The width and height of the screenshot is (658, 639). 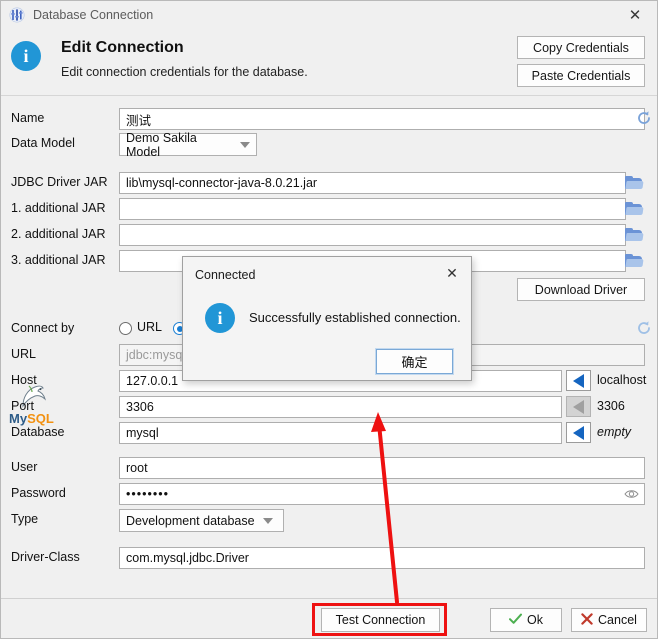 What do you see at coordinates (329, 144) in the screenshot?
I see `row-data-model: Data Model Demo Sakila Model` at bounding box center [329, 144].